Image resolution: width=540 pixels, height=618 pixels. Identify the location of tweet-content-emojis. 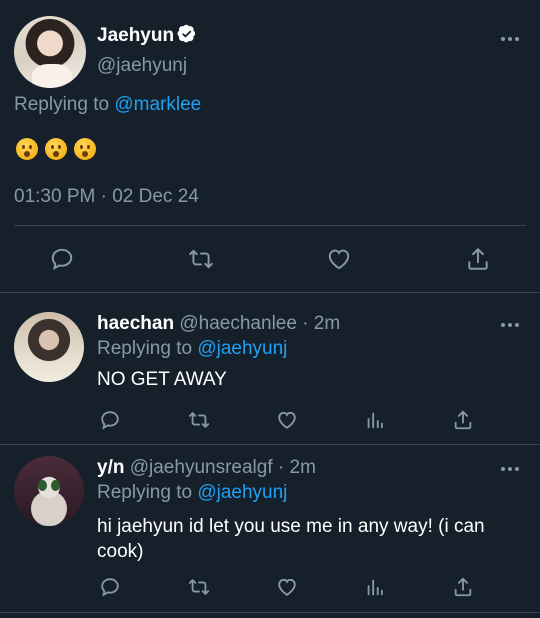
(59, 150).